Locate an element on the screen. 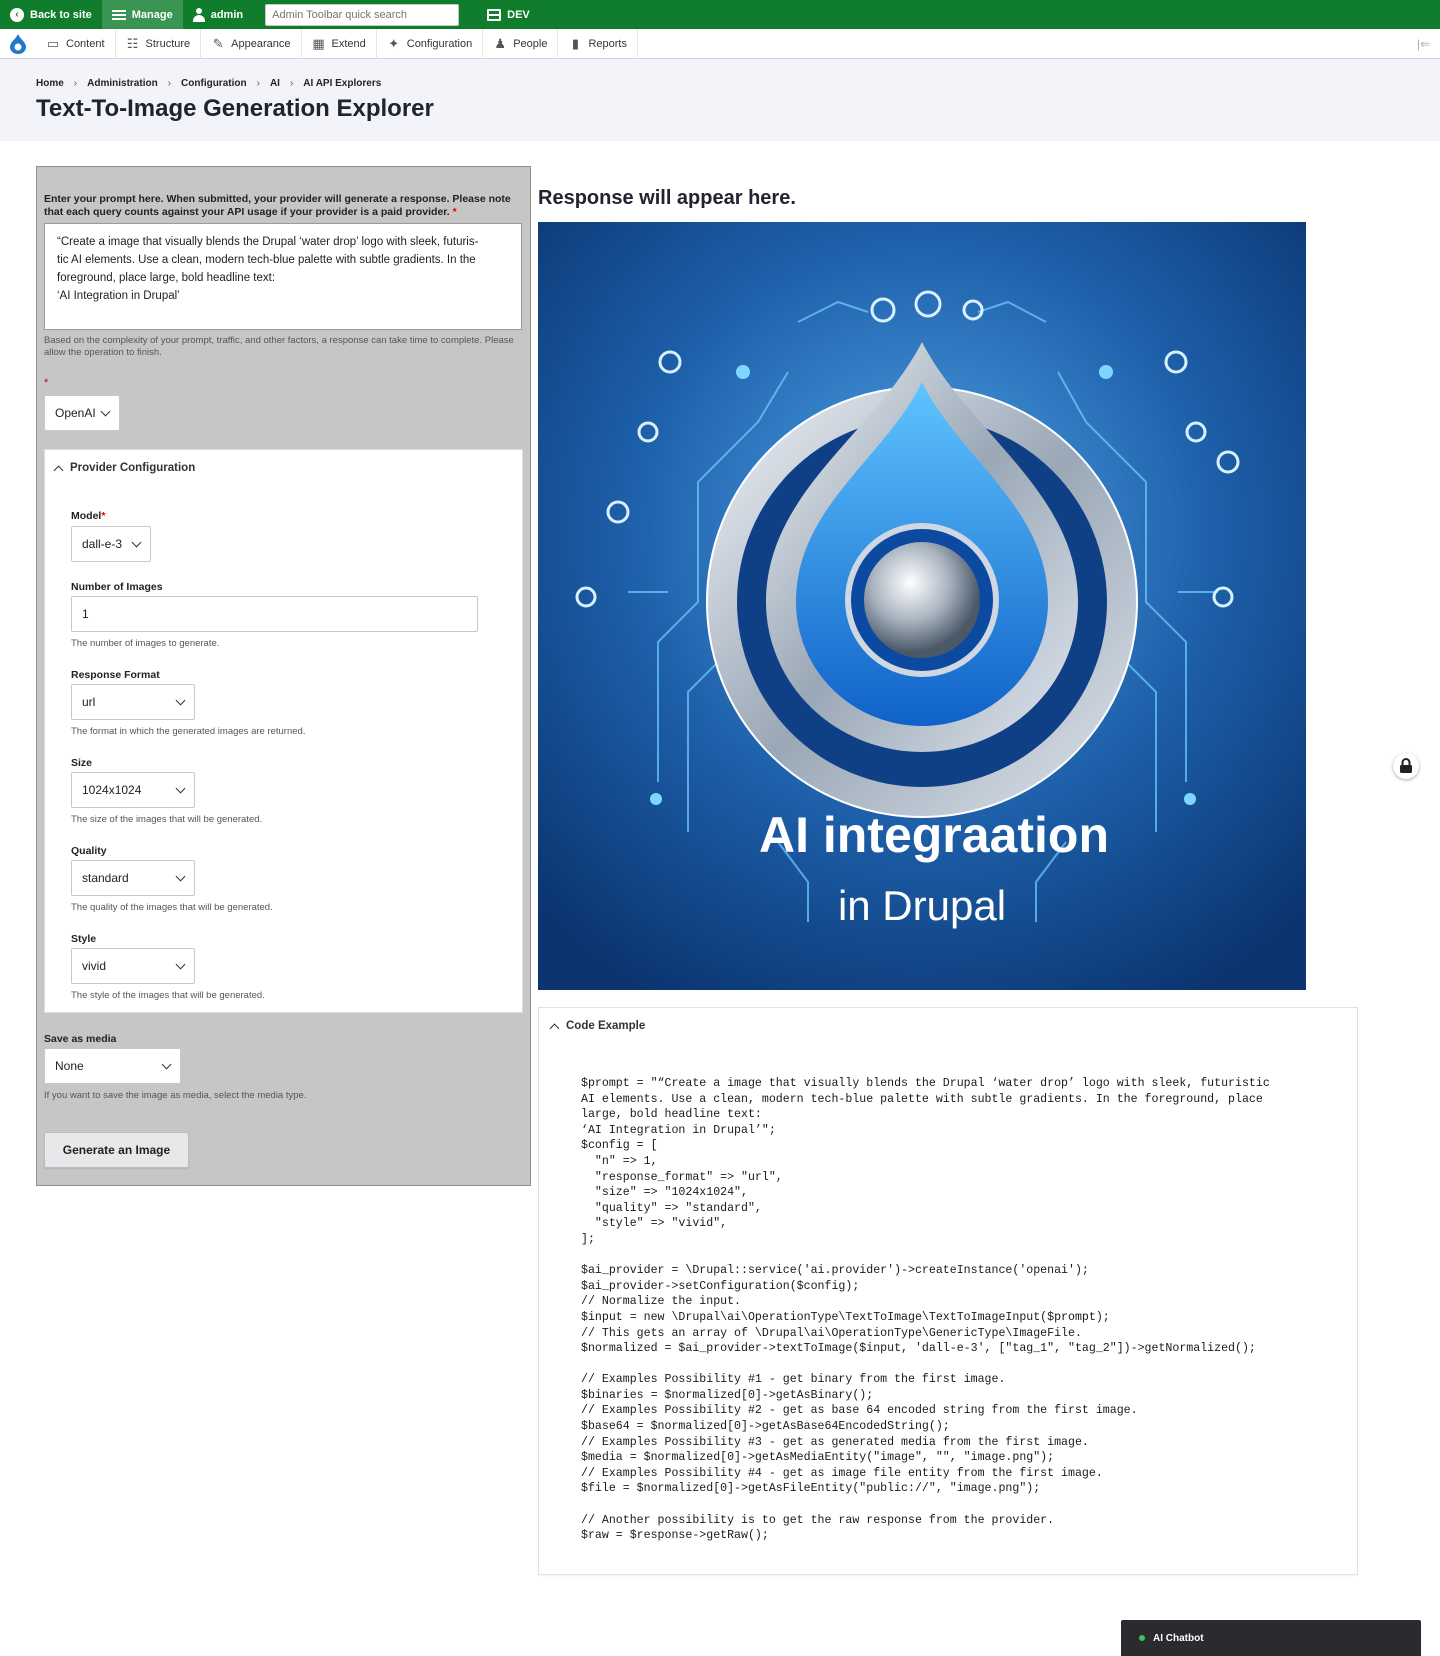  hamburger-icon is located at coordinates (118, 14).